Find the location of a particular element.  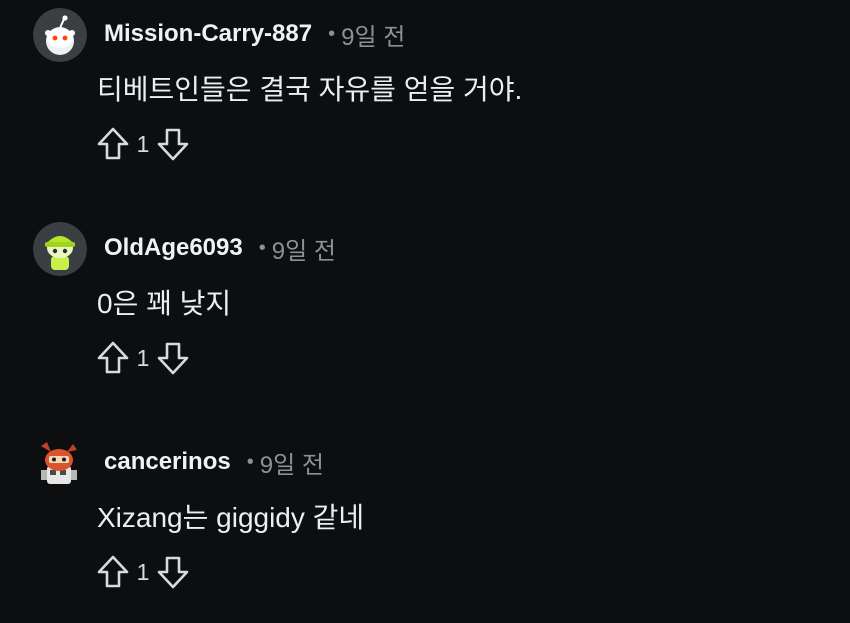

comment-text: 티베트인들은 결국 자유를 얻을 거야. is located at coordinates (310, 89).